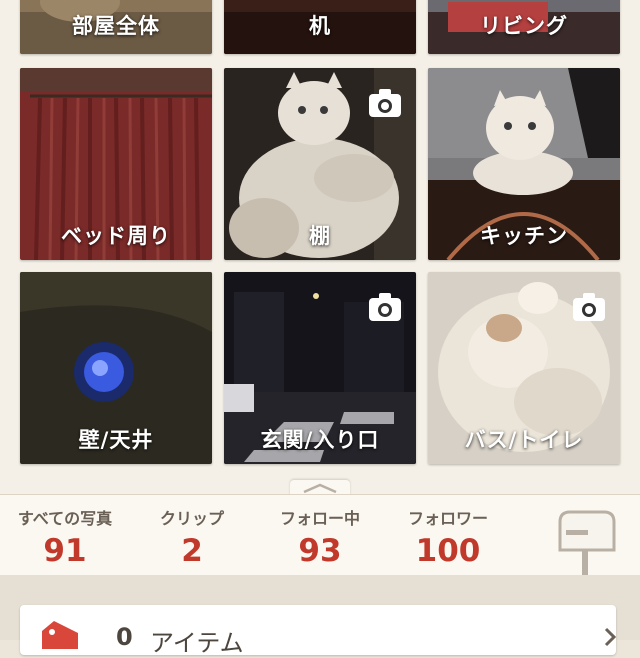 The width and height of the screenshot is (640, 658). I want to click on room-label: 壁/天井, so click(116, 440).